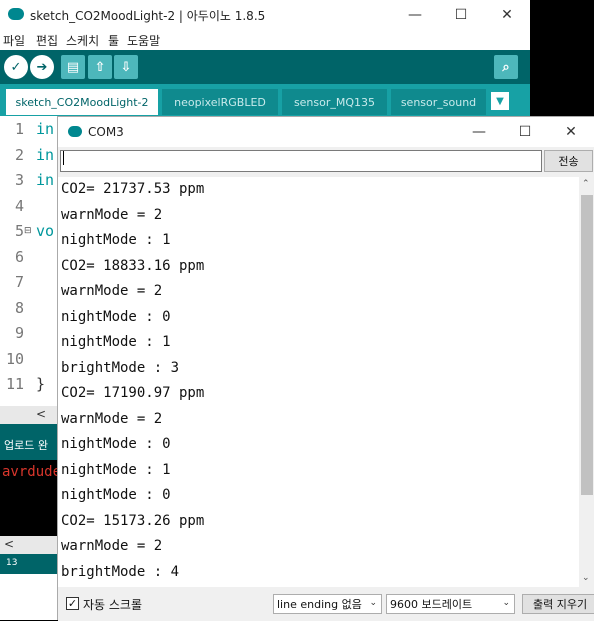 The width and height of the screenshot is (594, 621). I want to click on serial-title: COM3, so click(106, 132).